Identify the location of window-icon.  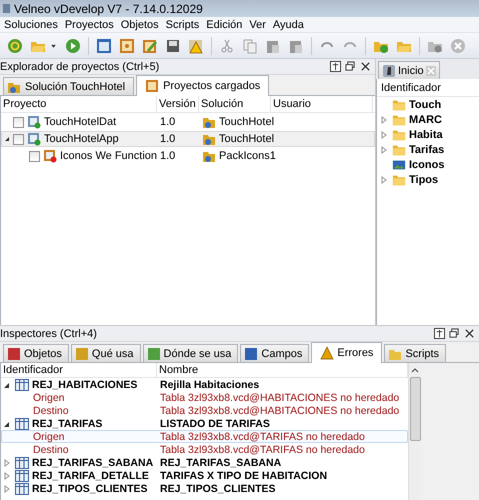
(104, 46).